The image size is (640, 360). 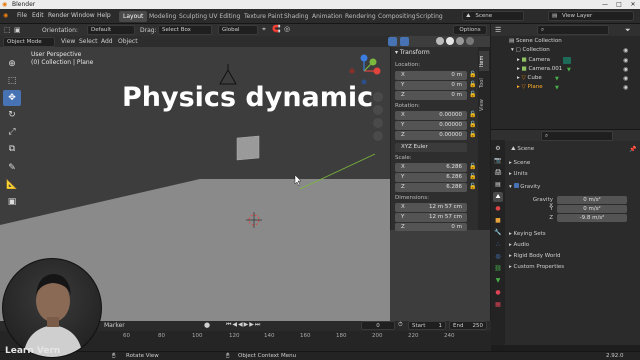 I want to click on move-tool-icon: ✥, so click(x=12, y=98).